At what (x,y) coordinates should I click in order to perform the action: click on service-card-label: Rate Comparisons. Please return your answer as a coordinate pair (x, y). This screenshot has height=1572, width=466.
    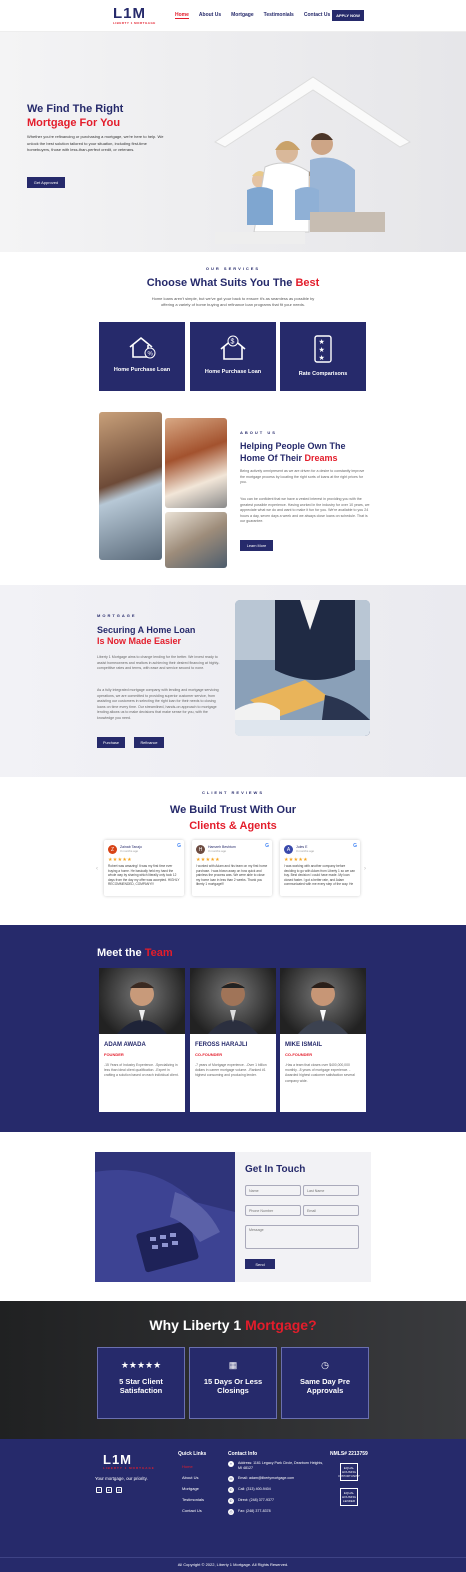
    Looking at the image, I should click on (323, 374).